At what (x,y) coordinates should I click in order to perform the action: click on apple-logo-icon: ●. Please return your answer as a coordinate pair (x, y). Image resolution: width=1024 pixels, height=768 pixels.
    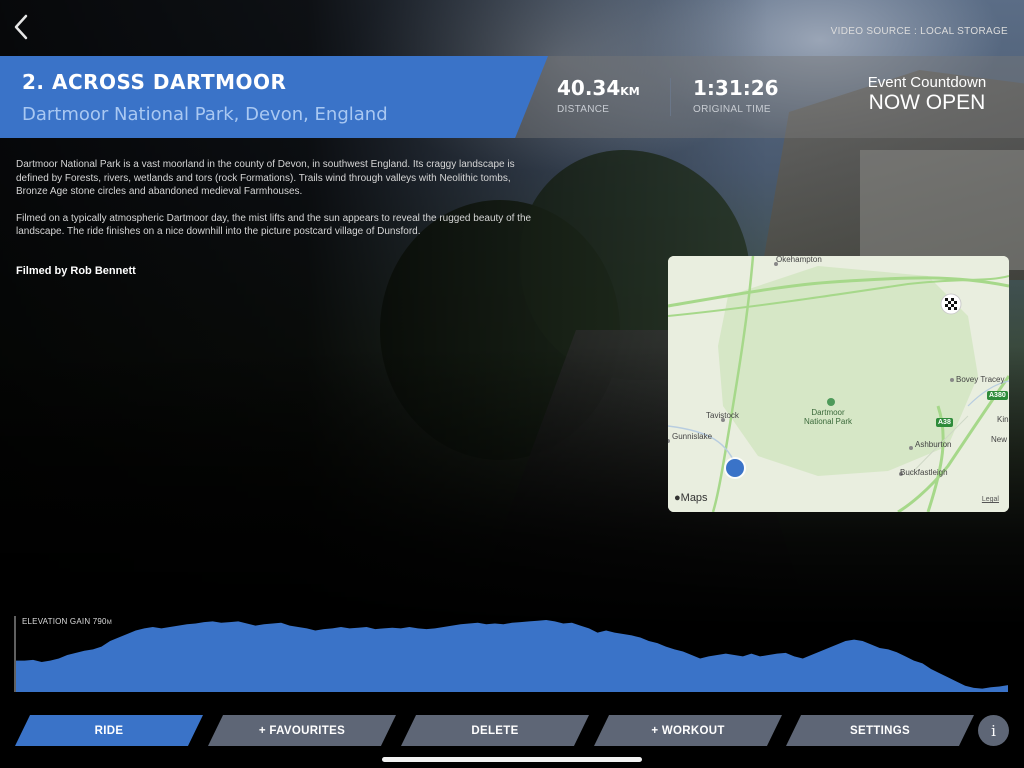
    Looking at the image, I should click on (677, 498).